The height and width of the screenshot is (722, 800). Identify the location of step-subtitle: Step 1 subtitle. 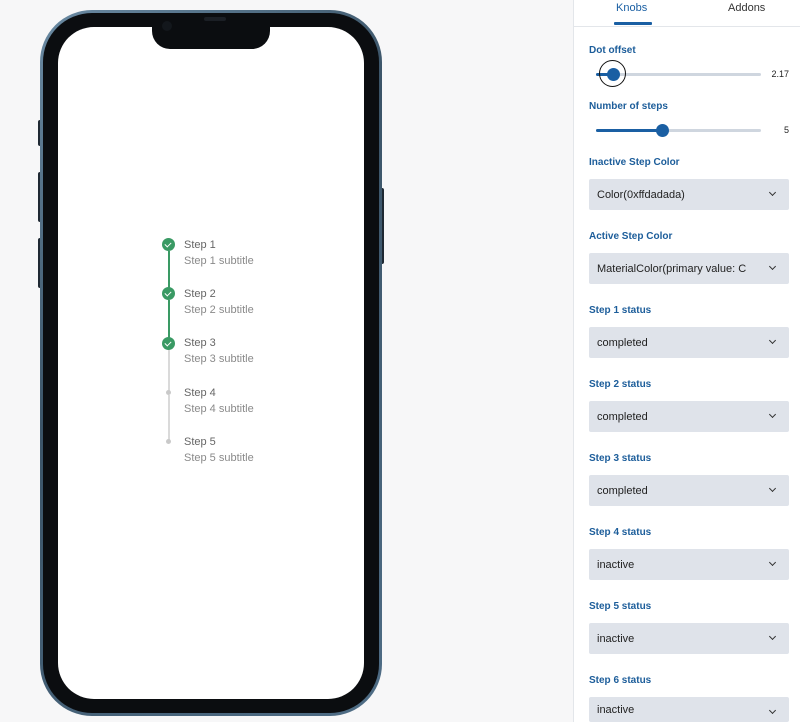
(219, 261).